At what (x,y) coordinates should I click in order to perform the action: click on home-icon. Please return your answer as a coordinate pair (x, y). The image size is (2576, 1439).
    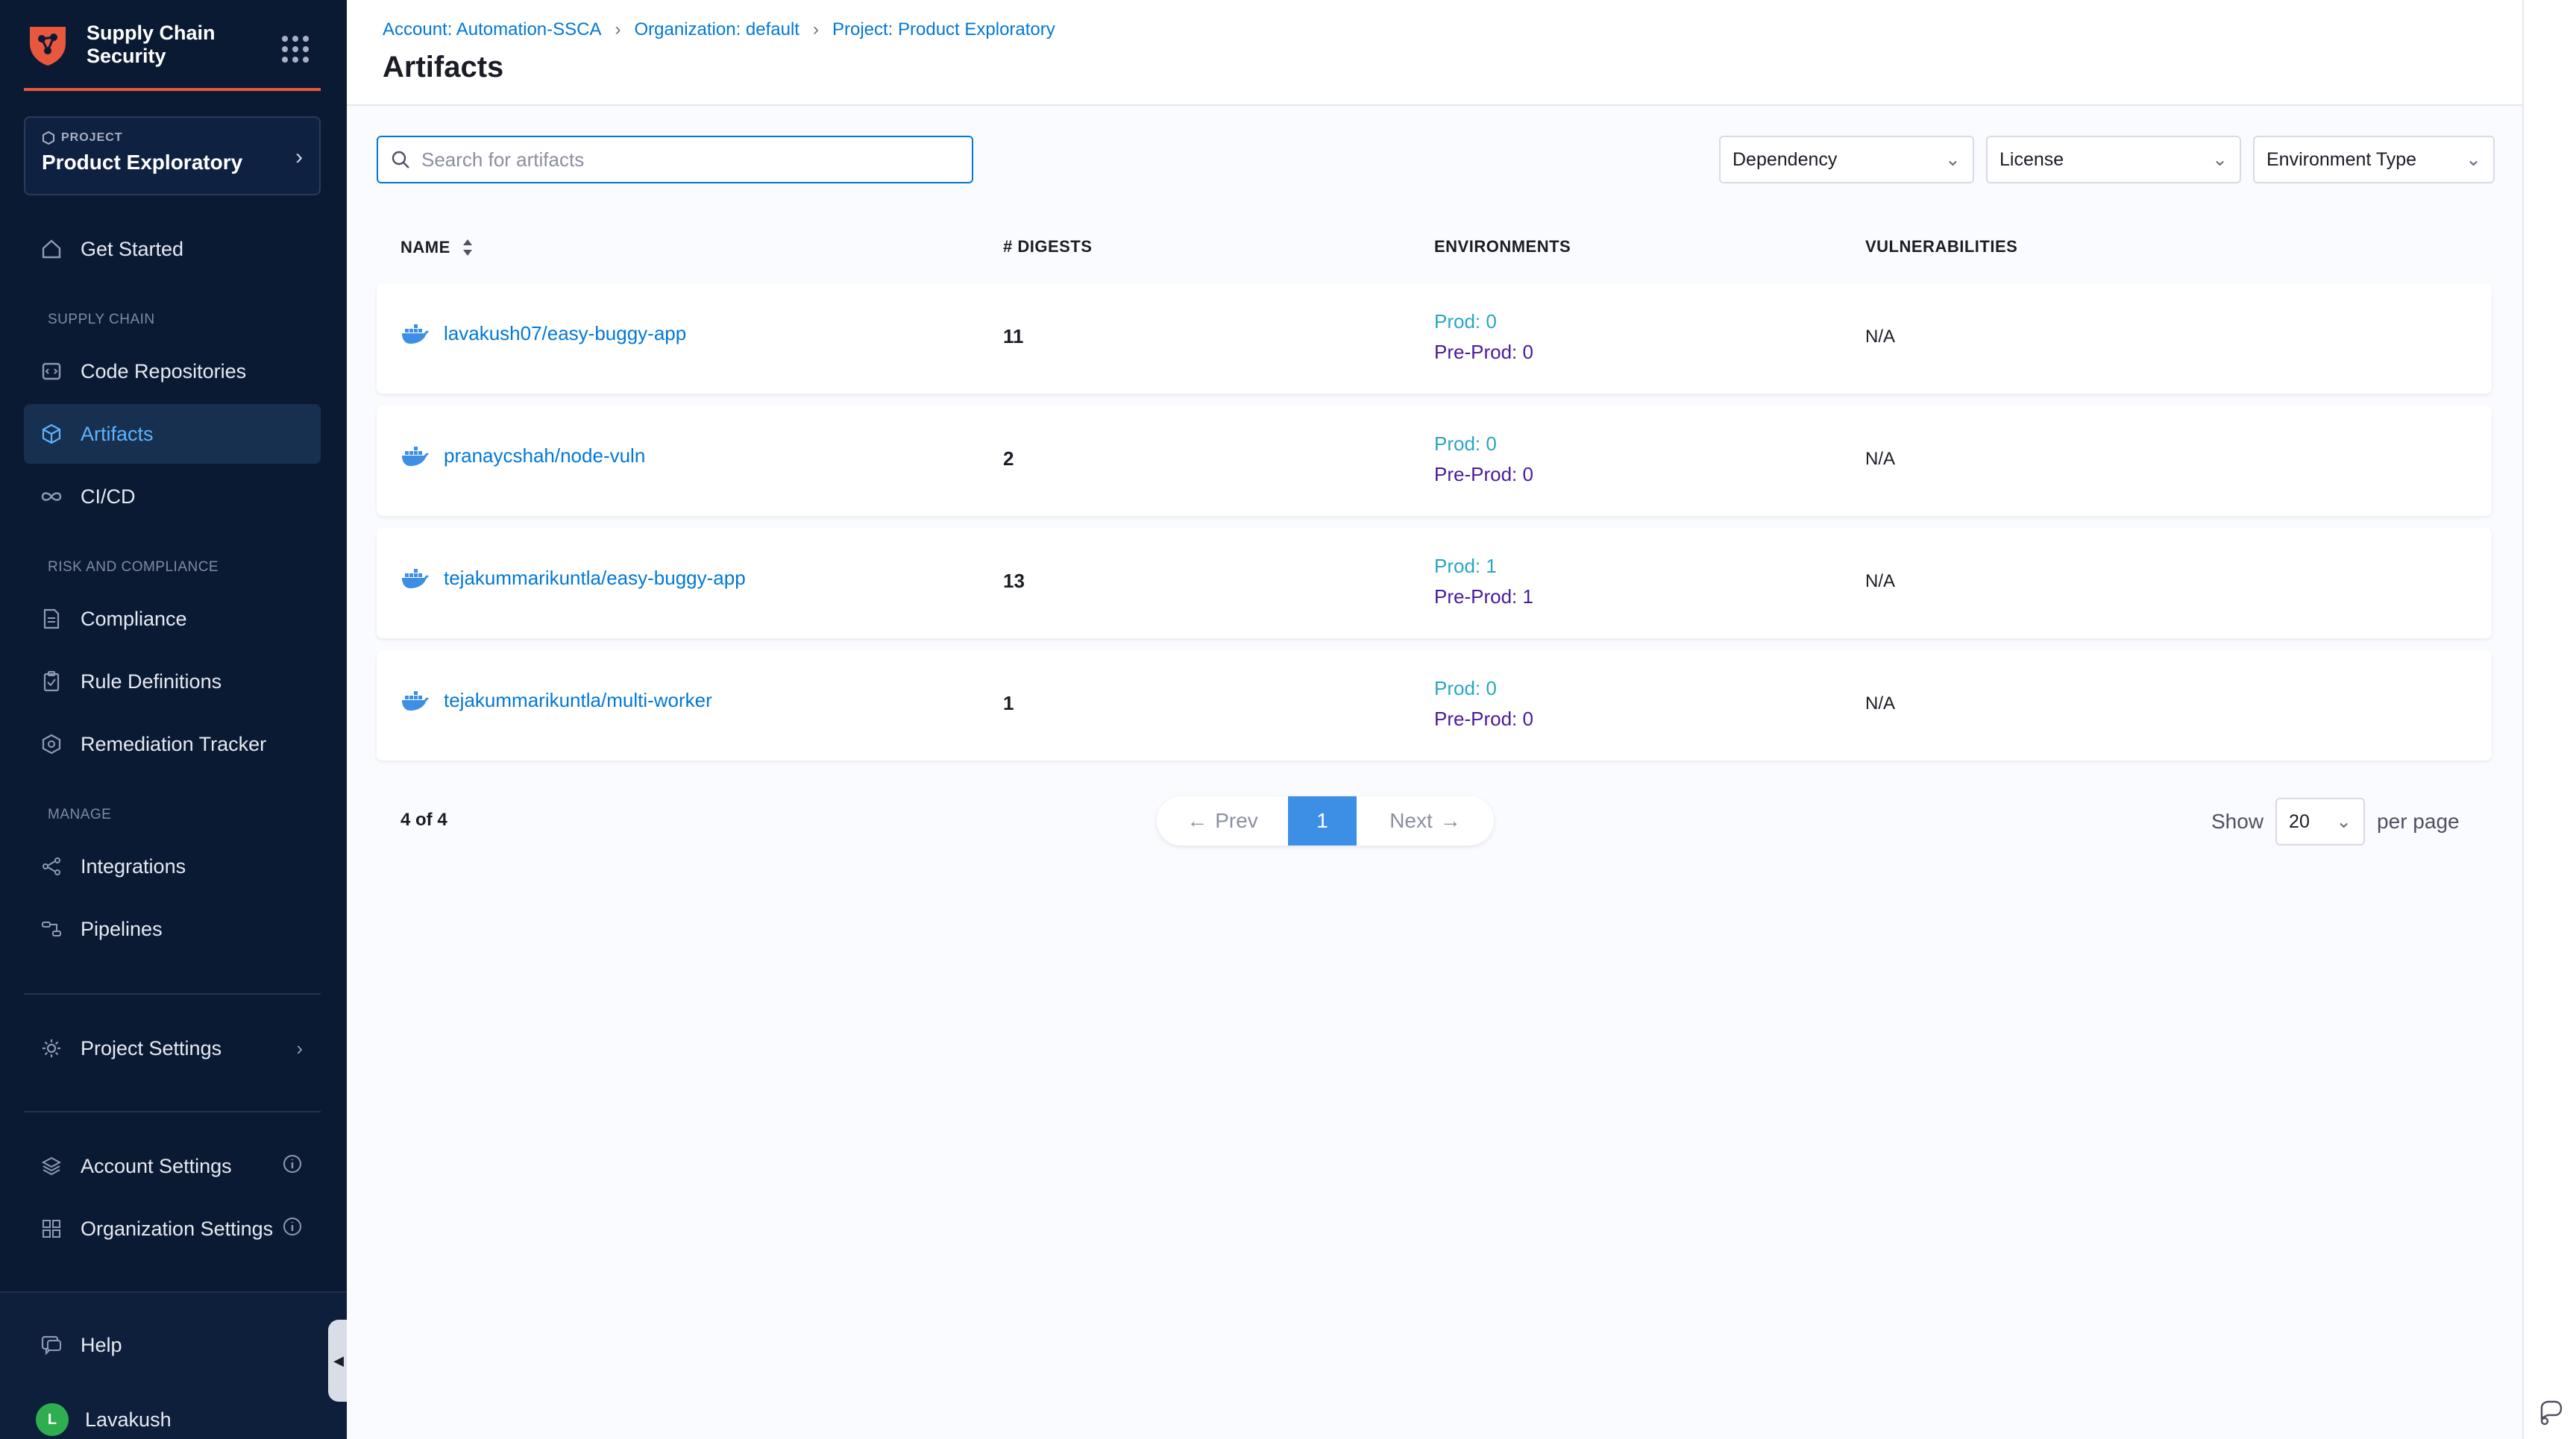
    Looking at the image, I should click on (52, 249).